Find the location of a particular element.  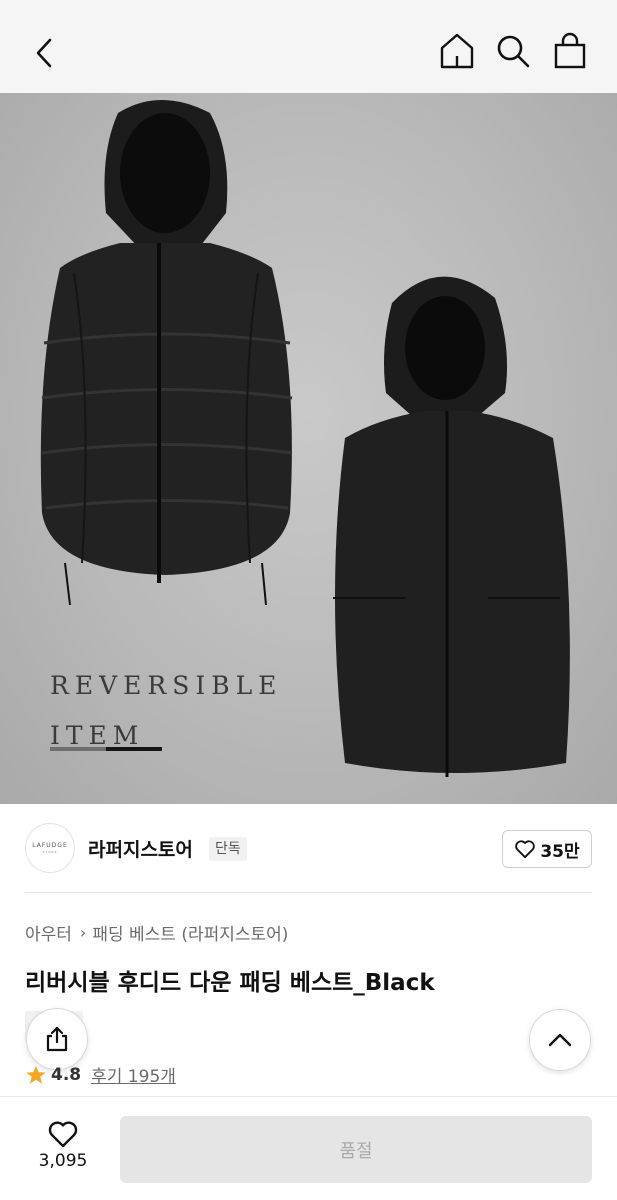

brand-like-count: 35만 is located at coordinates (560, 851).